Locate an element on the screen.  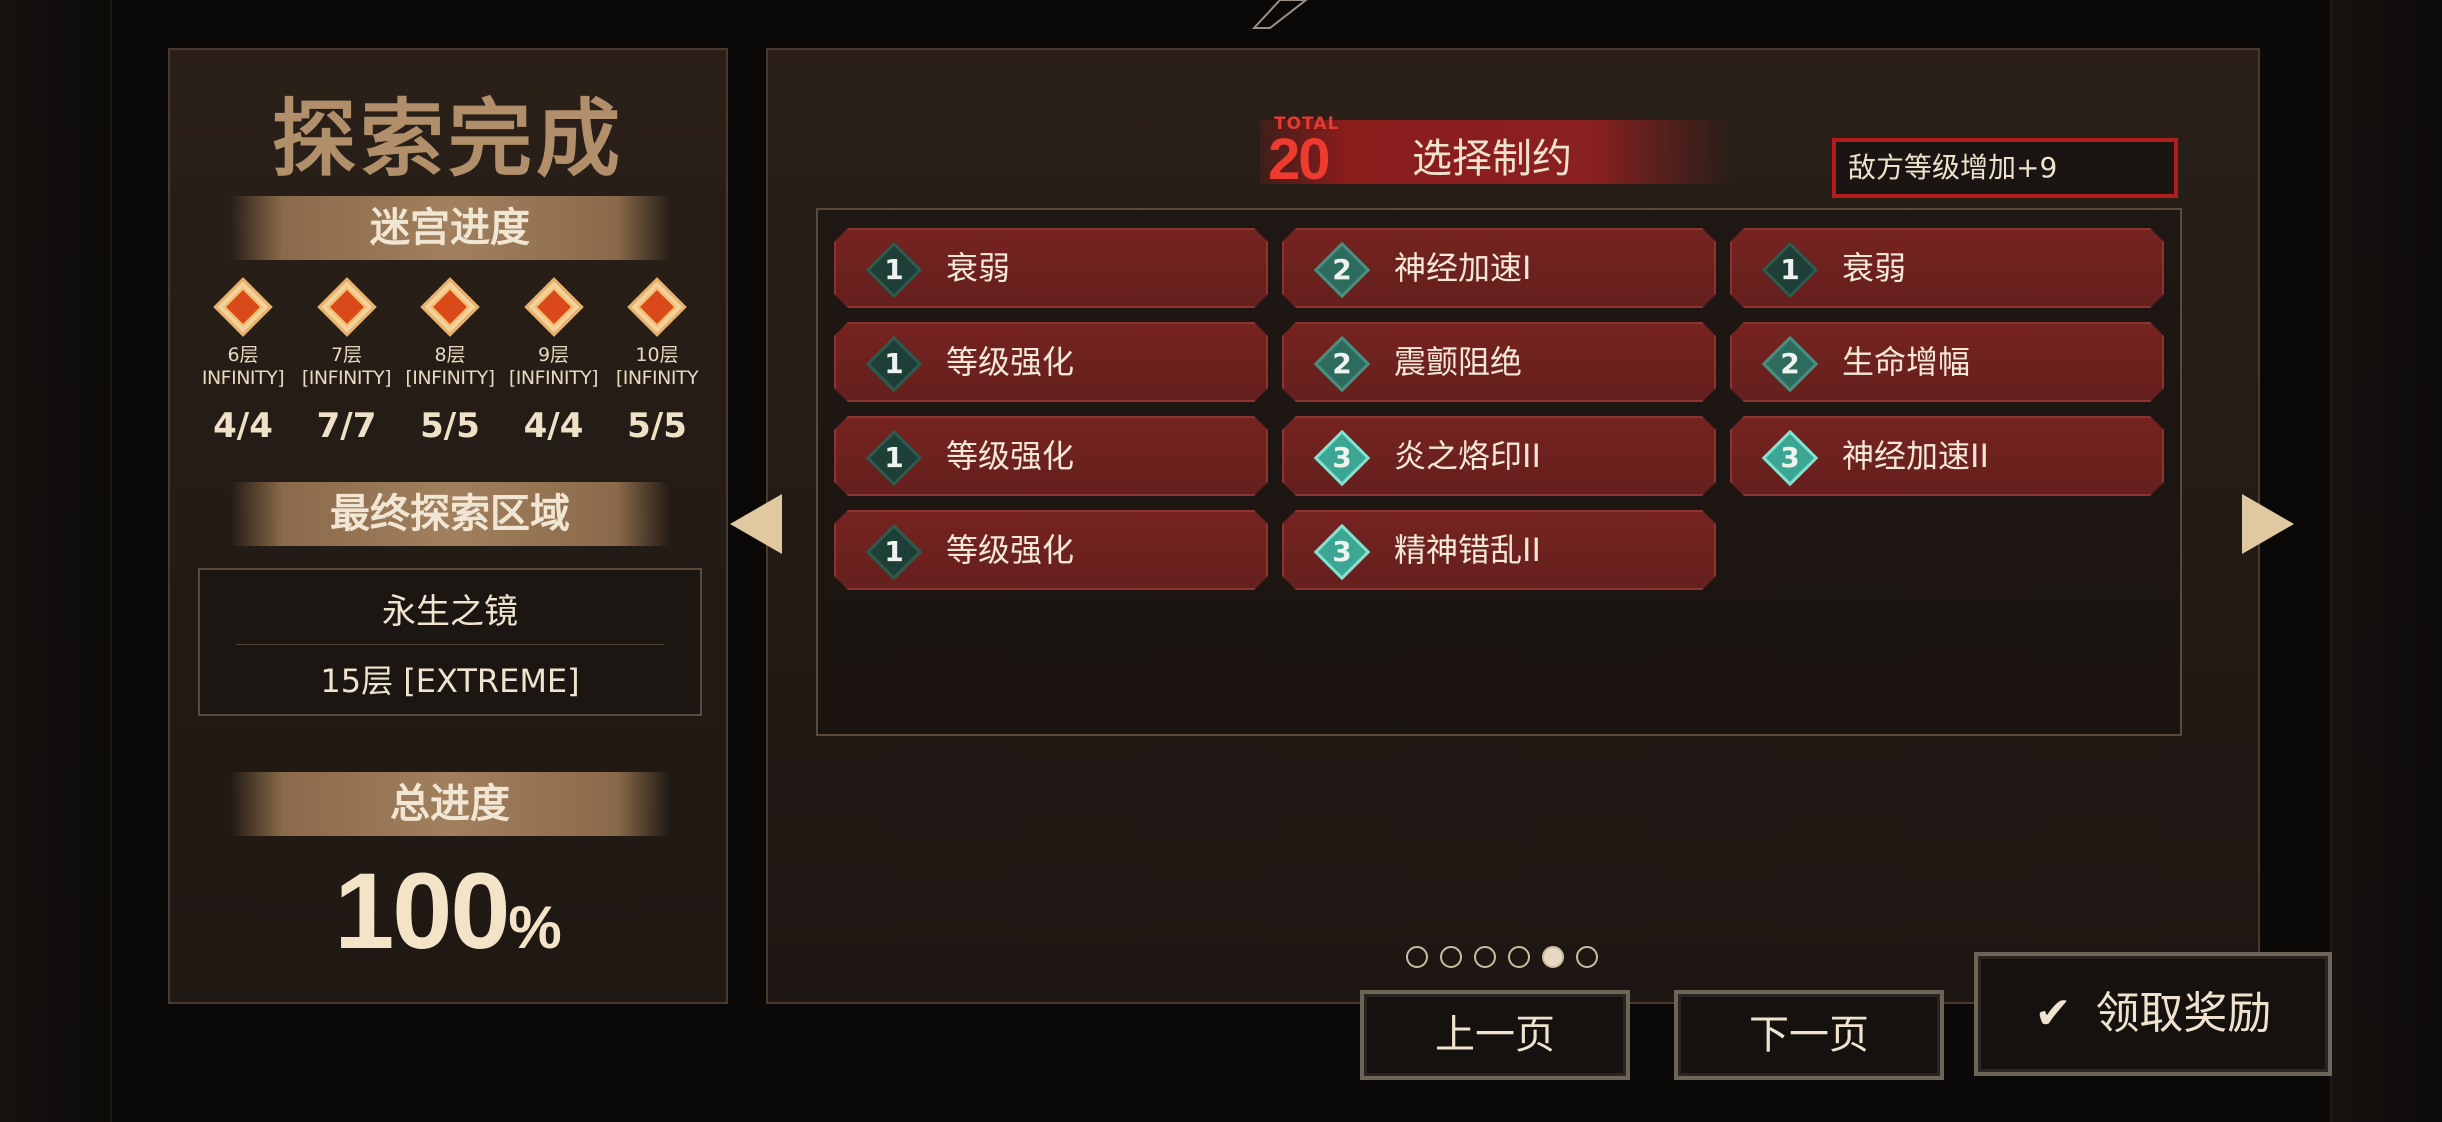
floor-item: 8层 [INFINITY] 5/5 is located at coordinates (450, 389).